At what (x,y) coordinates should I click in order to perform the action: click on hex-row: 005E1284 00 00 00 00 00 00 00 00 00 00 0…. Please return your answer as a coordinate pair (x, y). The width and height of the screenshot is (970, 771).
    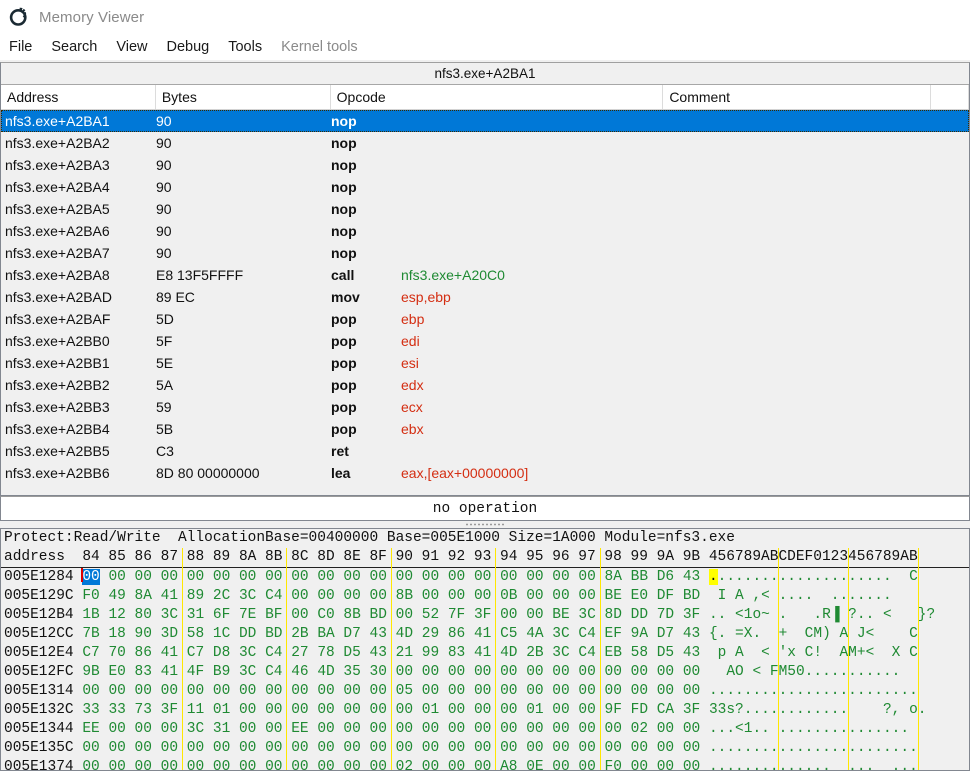
    Looking at the image, I should click on (485, 577).